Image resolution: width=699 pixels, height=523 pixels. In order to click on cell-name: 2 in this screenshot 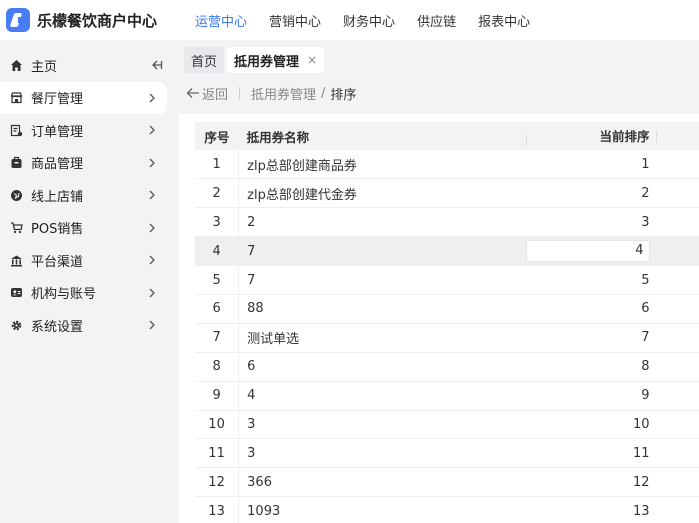, I will do `click(382, 222)`.